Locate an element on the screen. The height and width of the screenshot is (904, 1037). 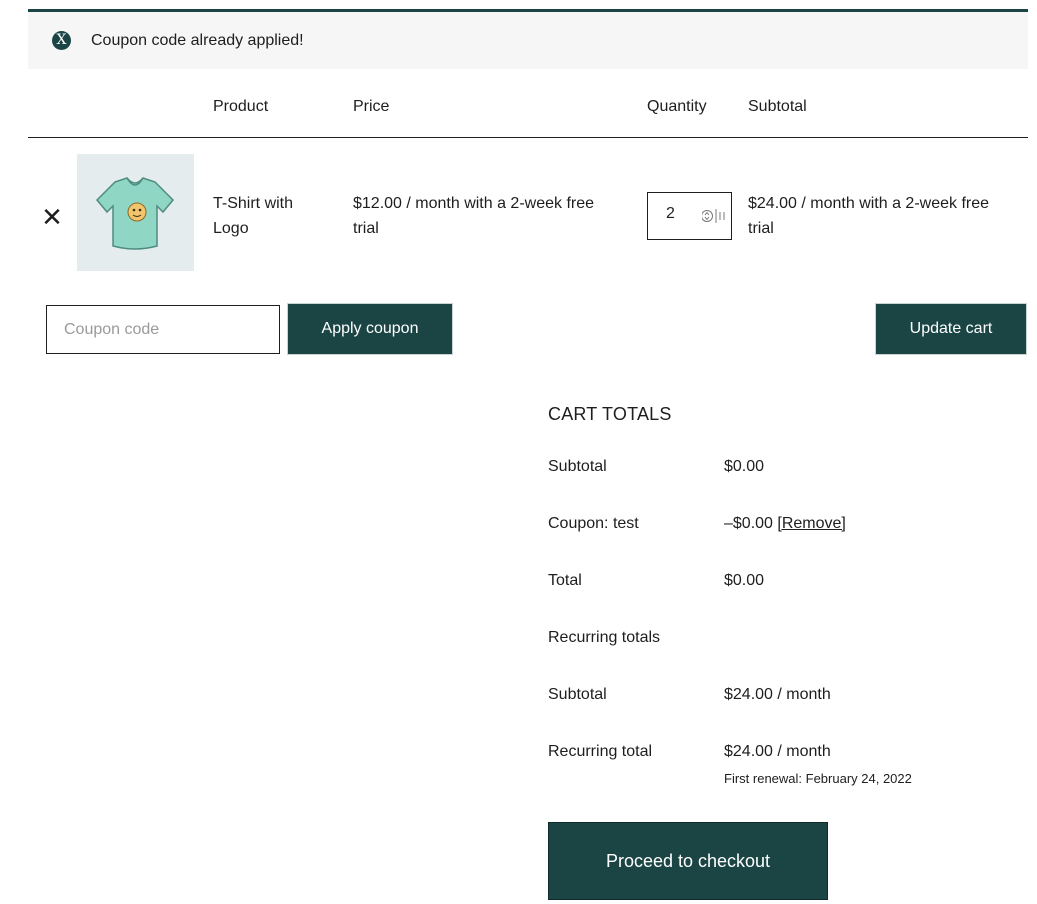
total-value: $0.00 is located at coordinates (744, 580).